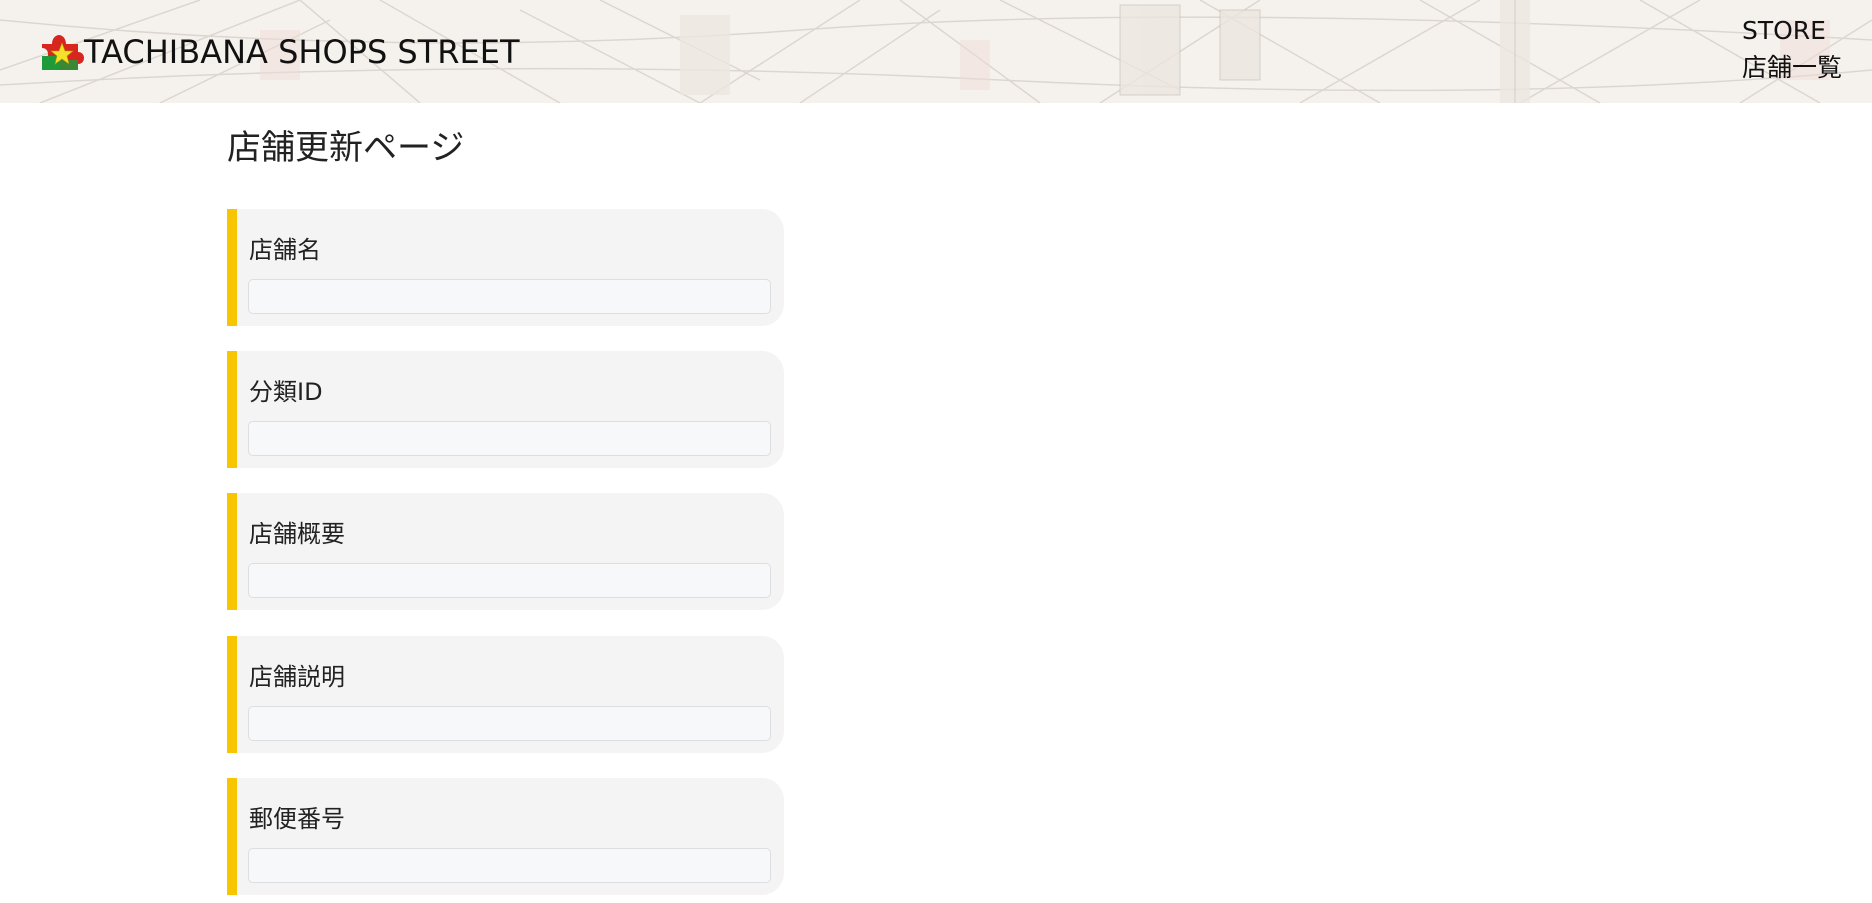 The width and height of the screenshot is (1872, 903). I want to click on puzzle-star-logo-icon, so click(63, 52).